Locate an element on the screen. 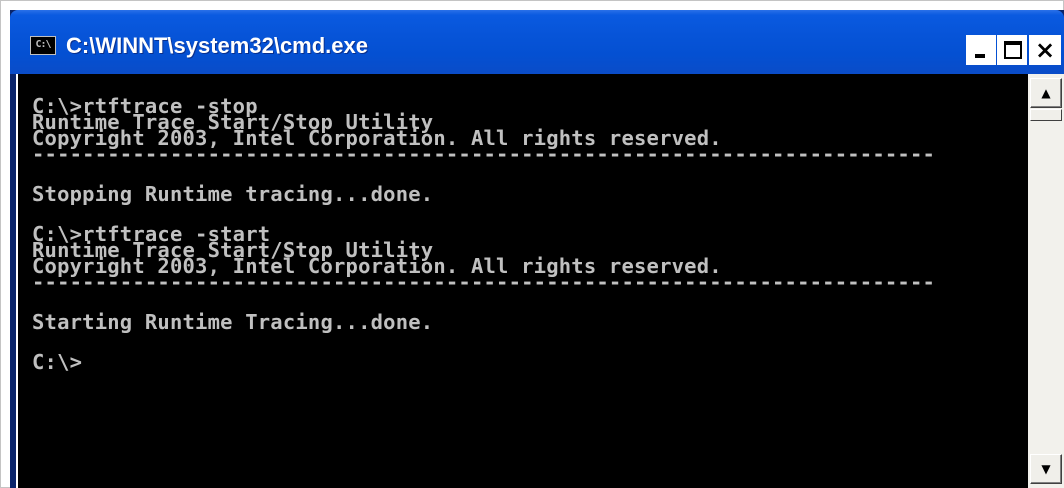 The width and height of the screenshot is (1064, 488). console-app-icon: C:\ is located at coordinates (43, 45).